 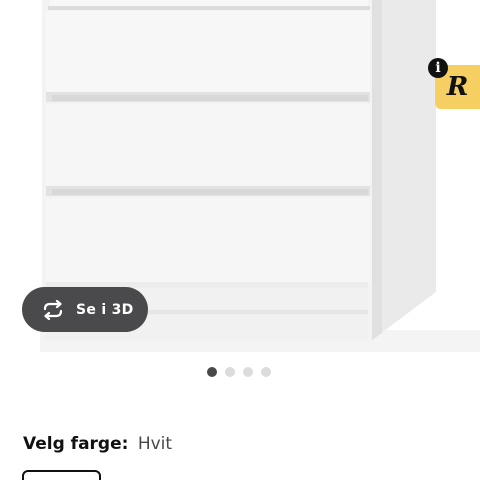 What do you see at coordinates (53, 309) in the screenshot?
I see `rotate-3d-icon` at bounding box center [53, 309].